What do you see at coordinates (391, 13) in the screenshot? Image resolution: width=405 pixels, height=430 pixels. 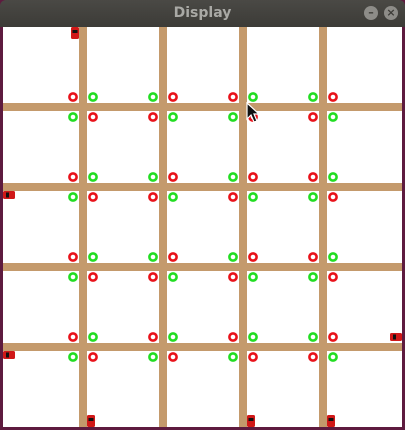 I see `close-button: ×` at bounding box center [391, 13].